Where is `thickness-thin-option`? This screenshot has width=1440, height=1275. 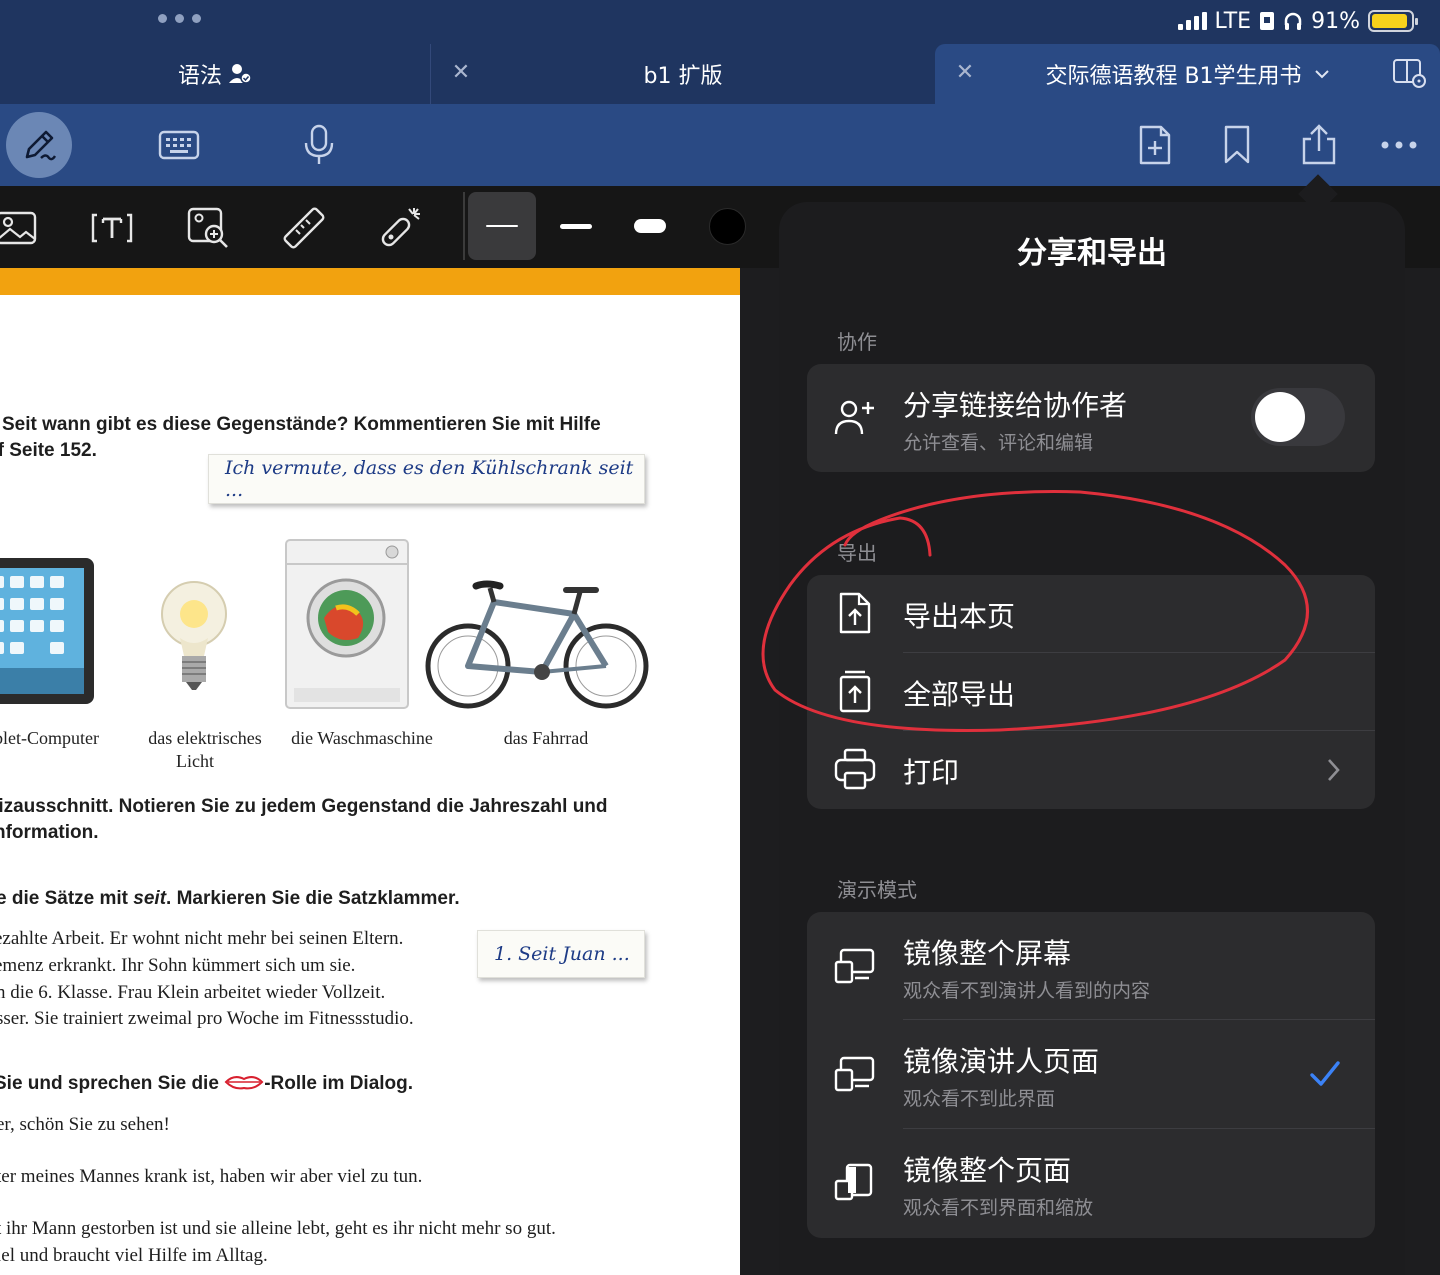 thickness-thin-option is located at coordinates (502, 226).